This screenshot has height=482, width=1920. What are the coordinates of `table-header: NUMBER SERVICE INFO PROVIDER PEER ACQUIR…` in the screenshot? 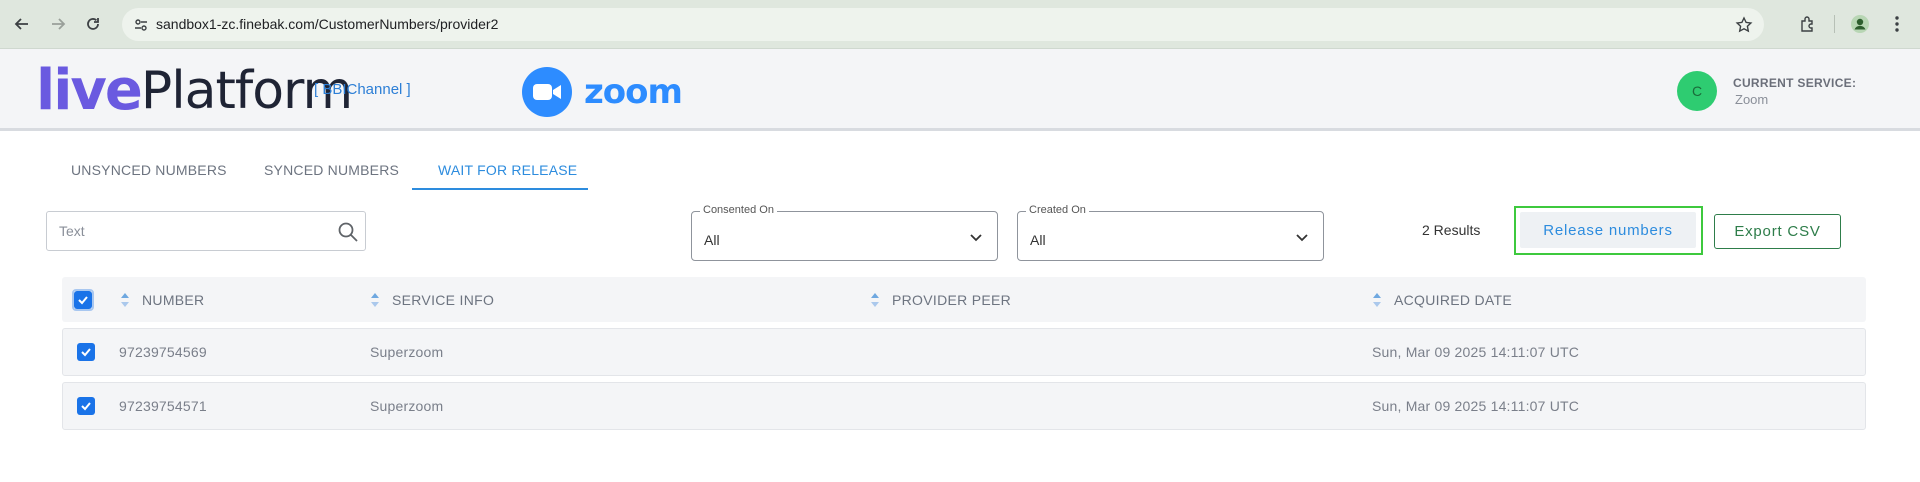 It's located at (964, 299).